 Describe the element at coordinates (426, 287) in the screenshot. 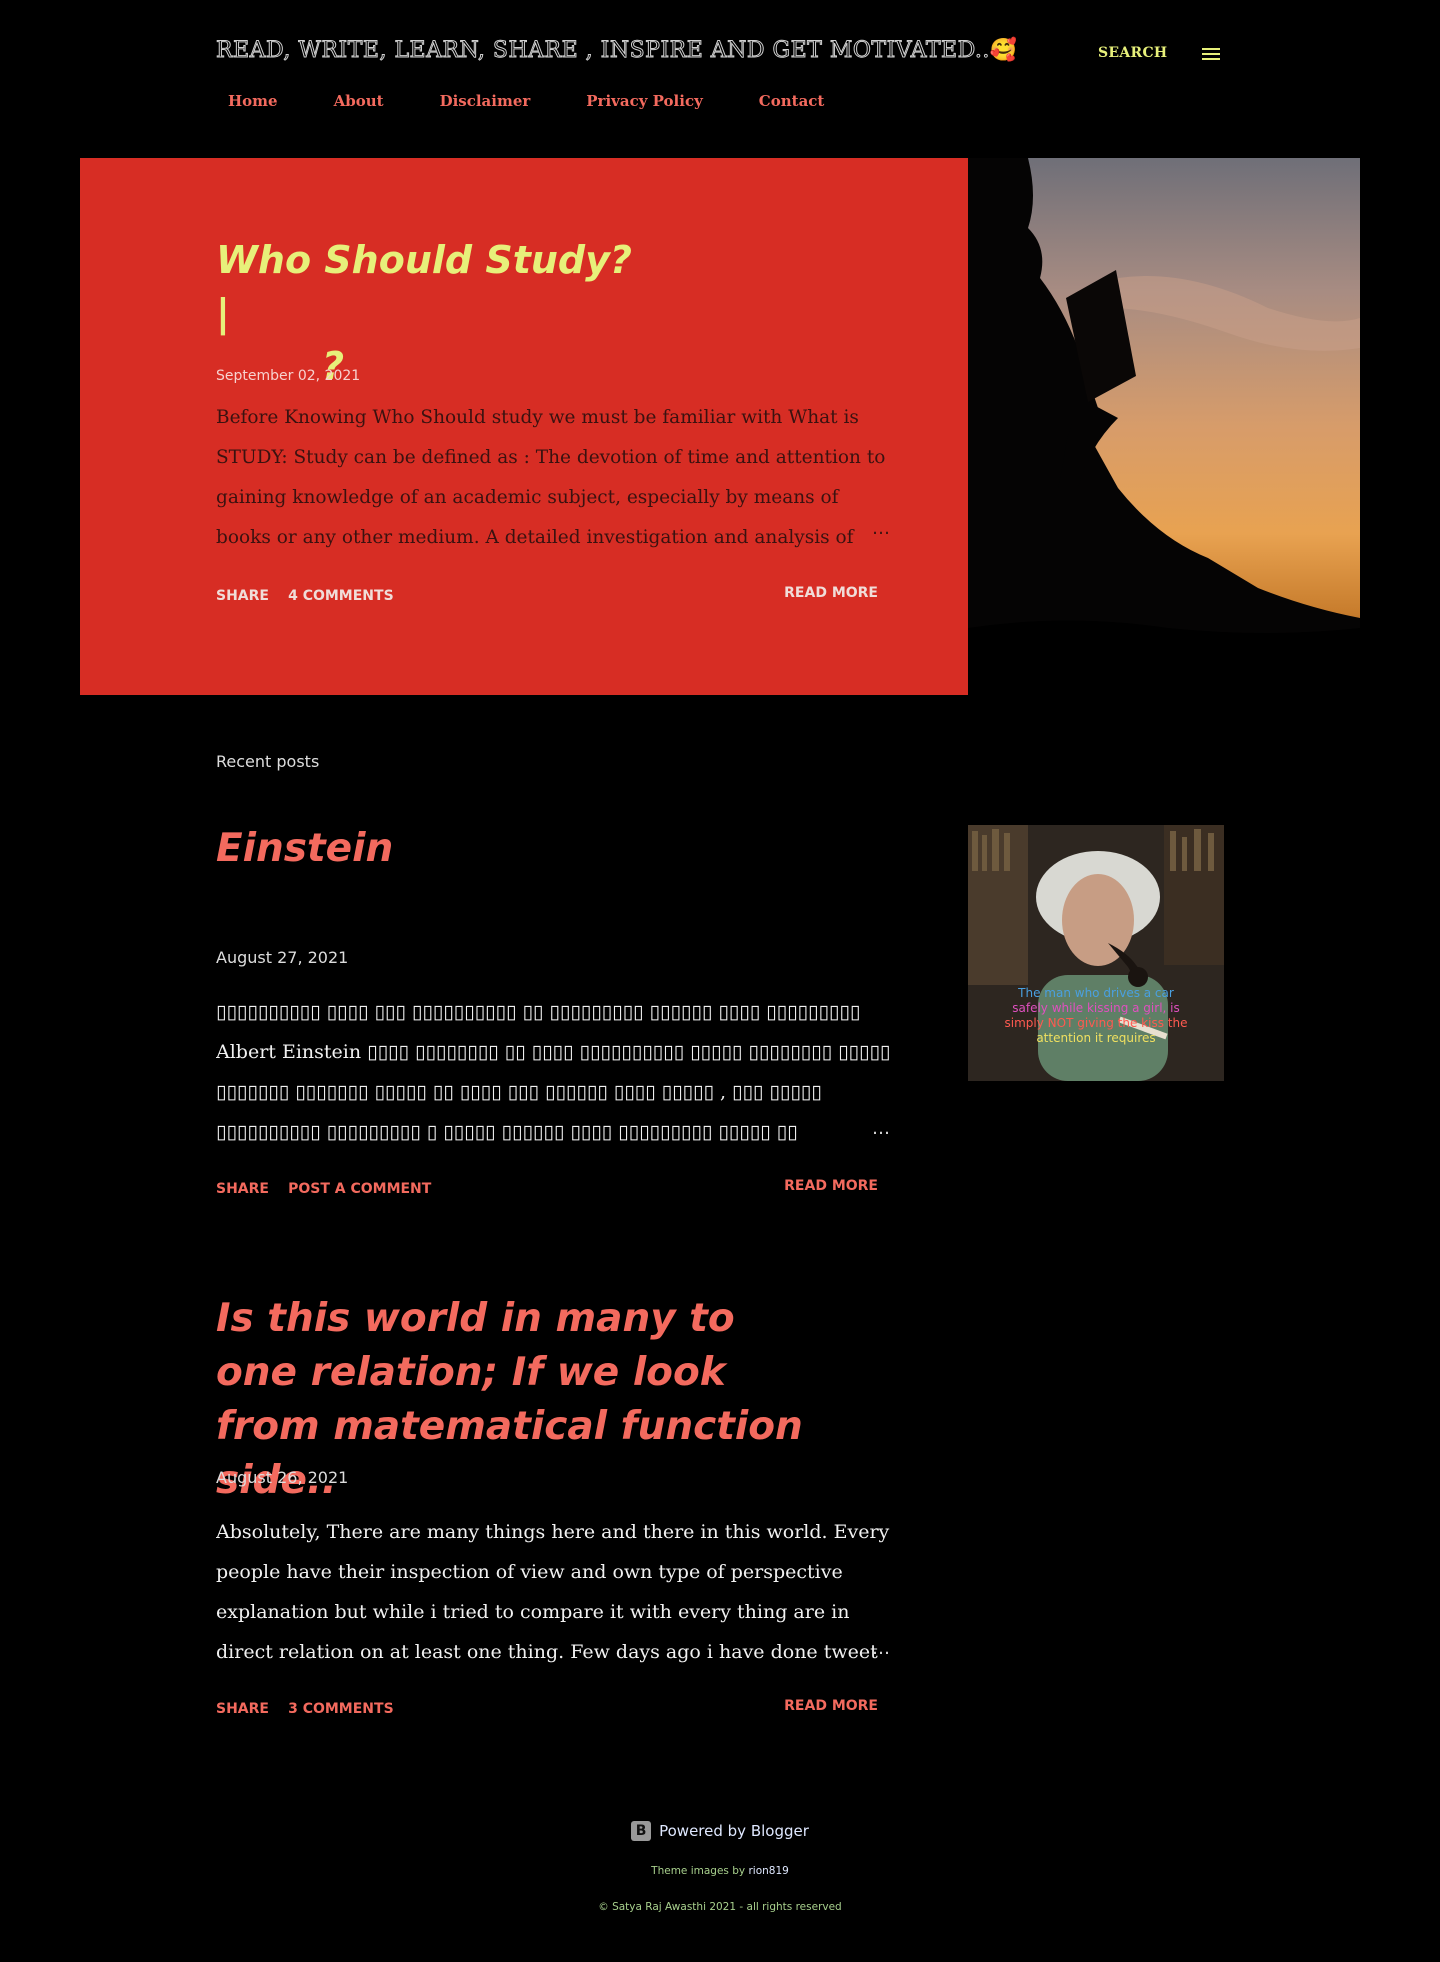

I see `featured-post-title-line1: Who Should Study? |` at that location.